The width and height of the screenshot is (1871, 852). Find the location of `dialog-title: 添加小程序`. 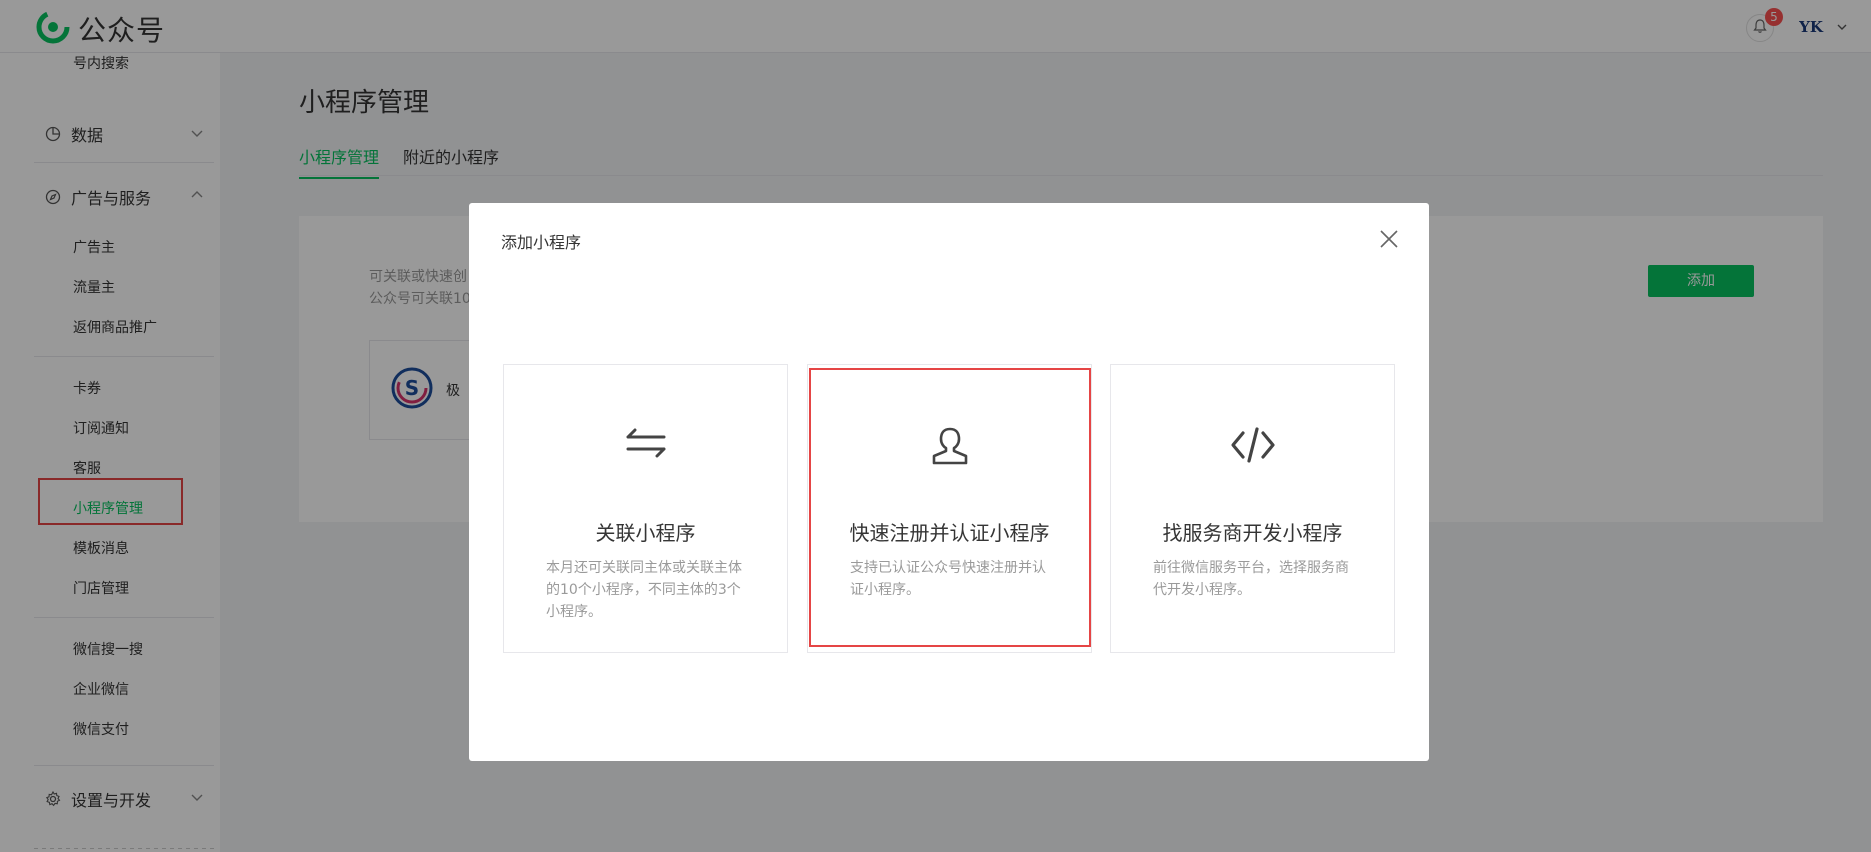

dialog-title: 添加小程序 is located at coordinates (541, 242).